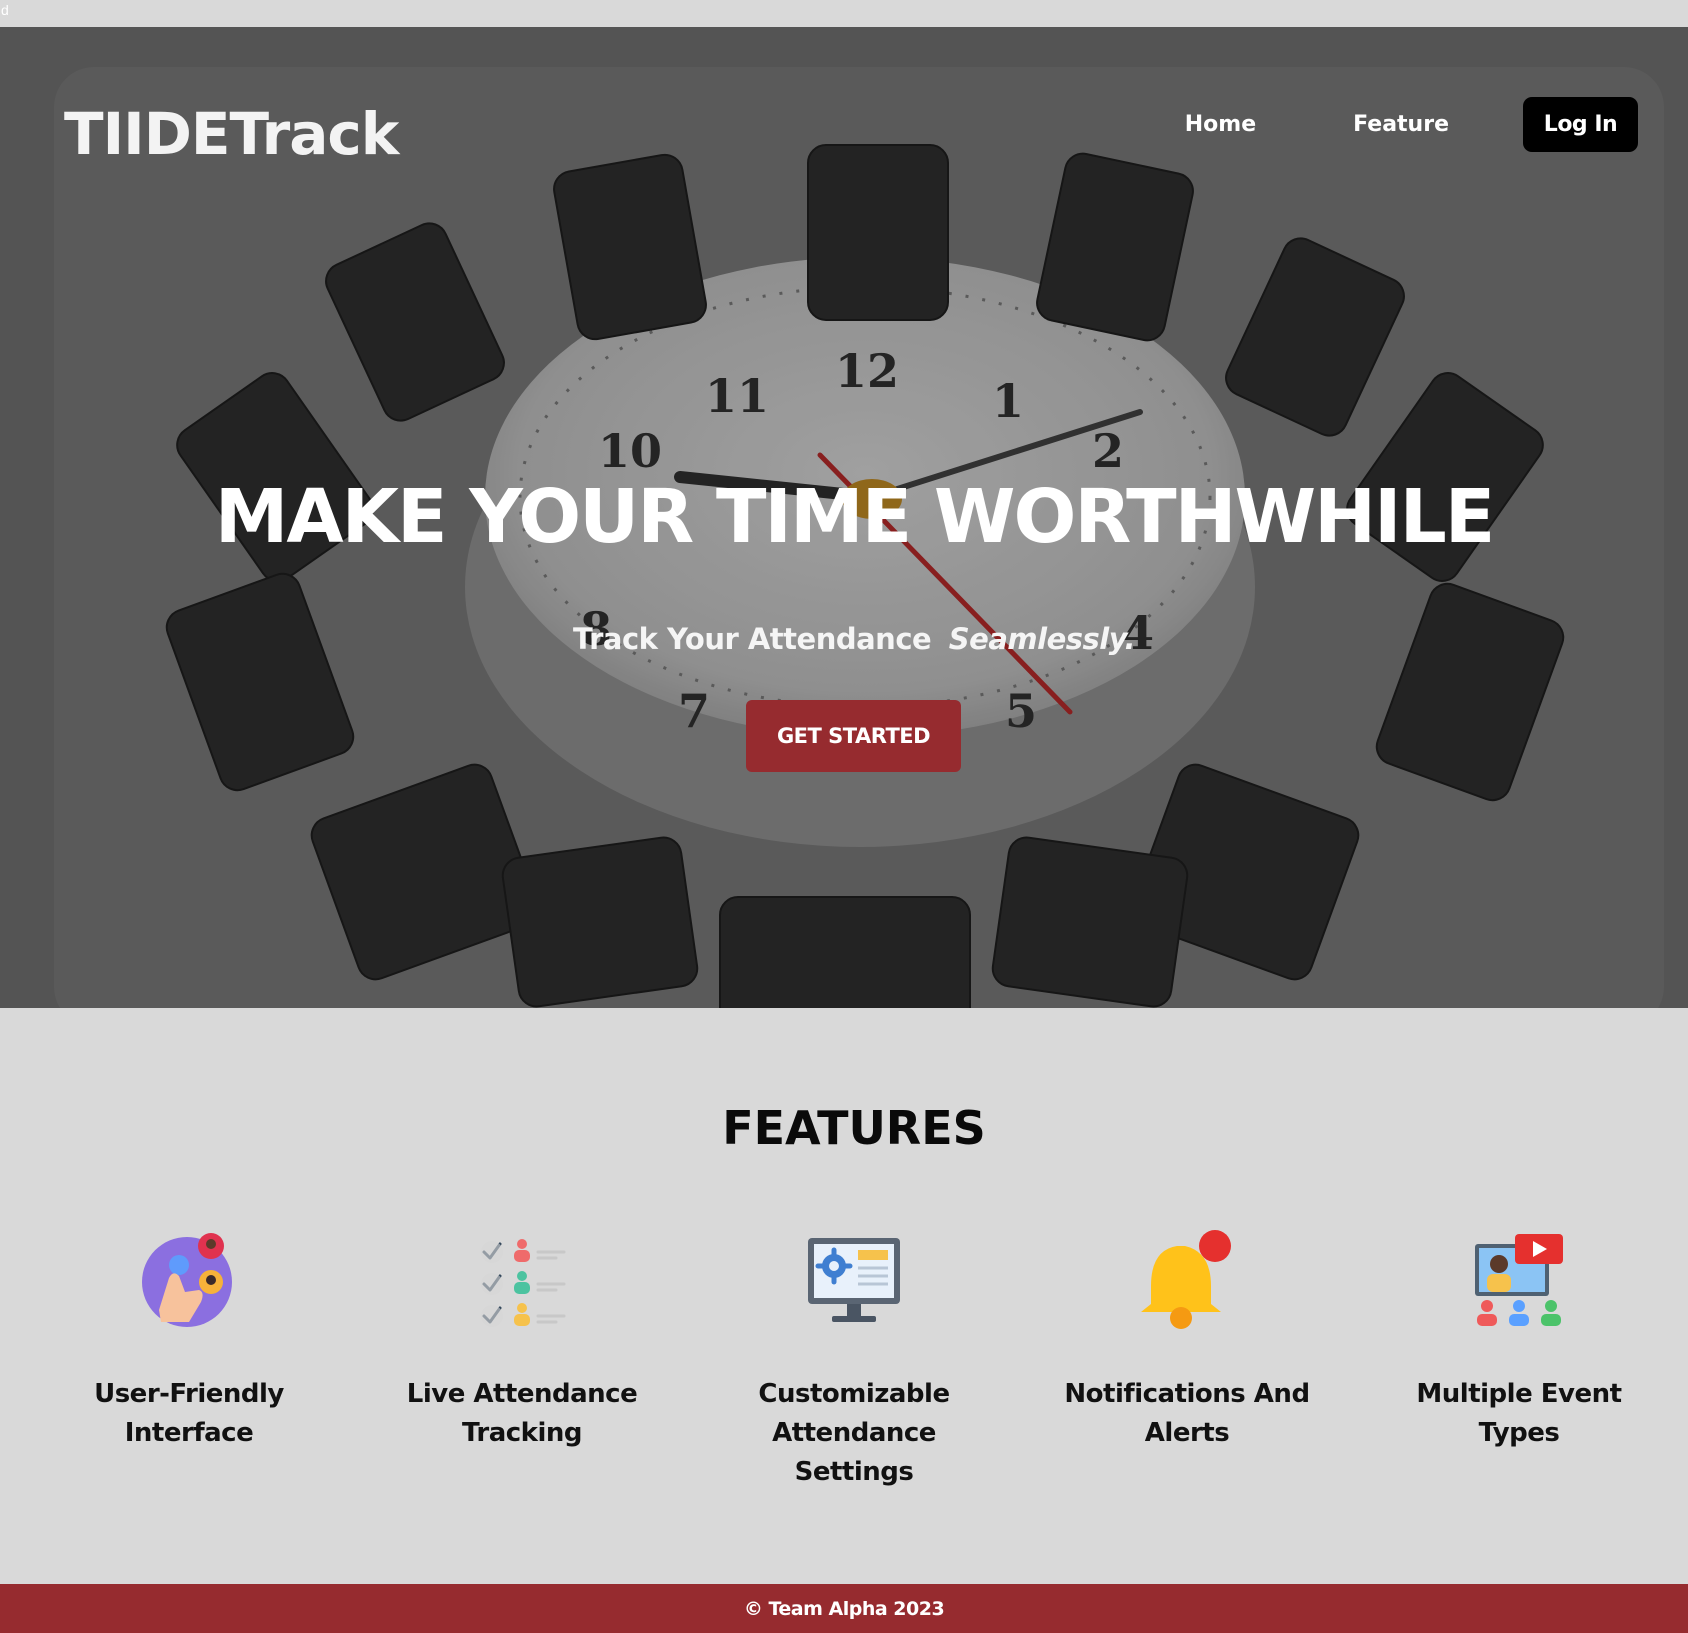 Image resolution: width=1688 pixels, height=1633 pixels. I want to click on hero-subline: Track Your Attendance Seamlessly., so click(844, 639).